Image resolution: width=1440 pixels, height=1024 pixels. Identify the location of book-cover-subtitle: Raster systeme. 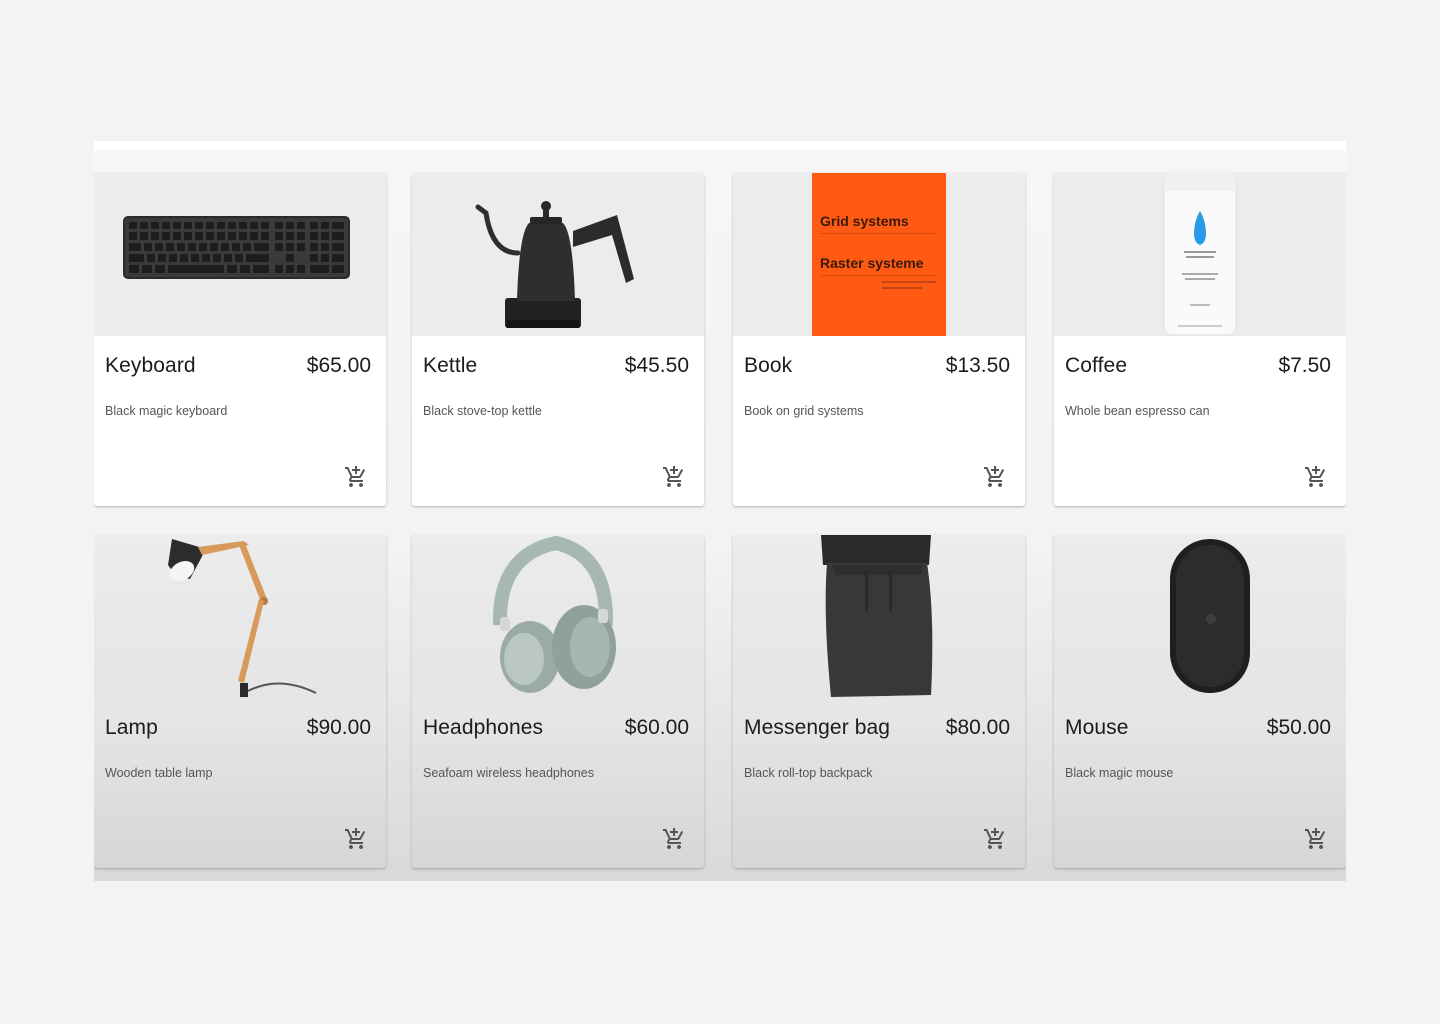
(872, 263).